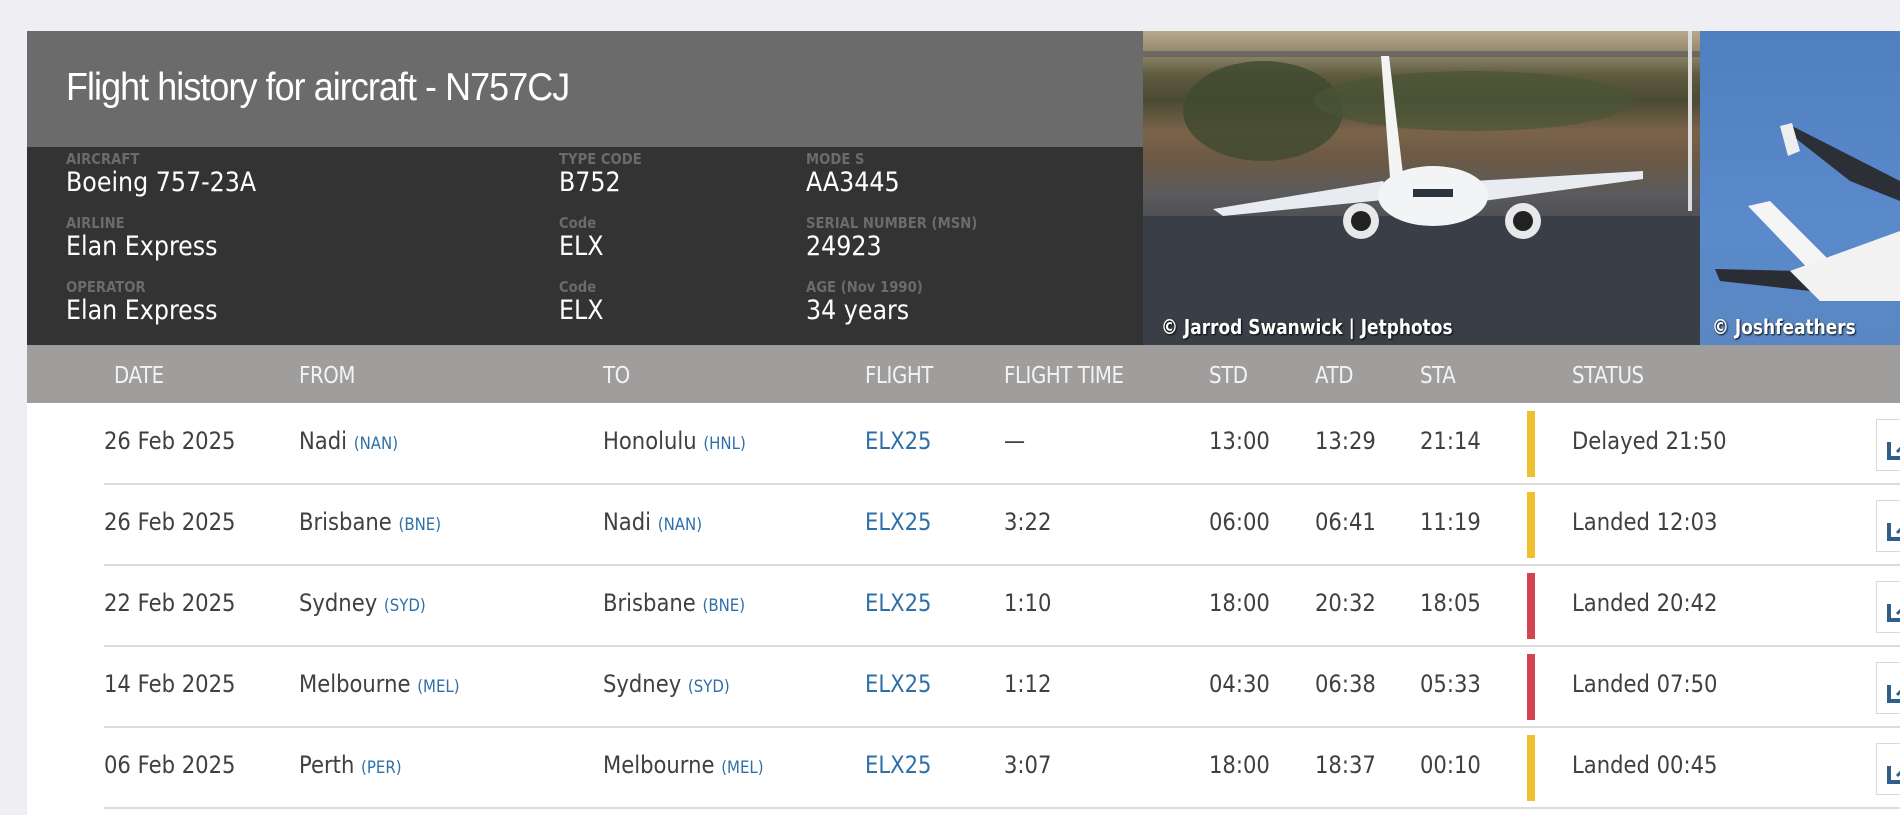  I want to click on cell-sta: 11:19, so click(1450, 522).